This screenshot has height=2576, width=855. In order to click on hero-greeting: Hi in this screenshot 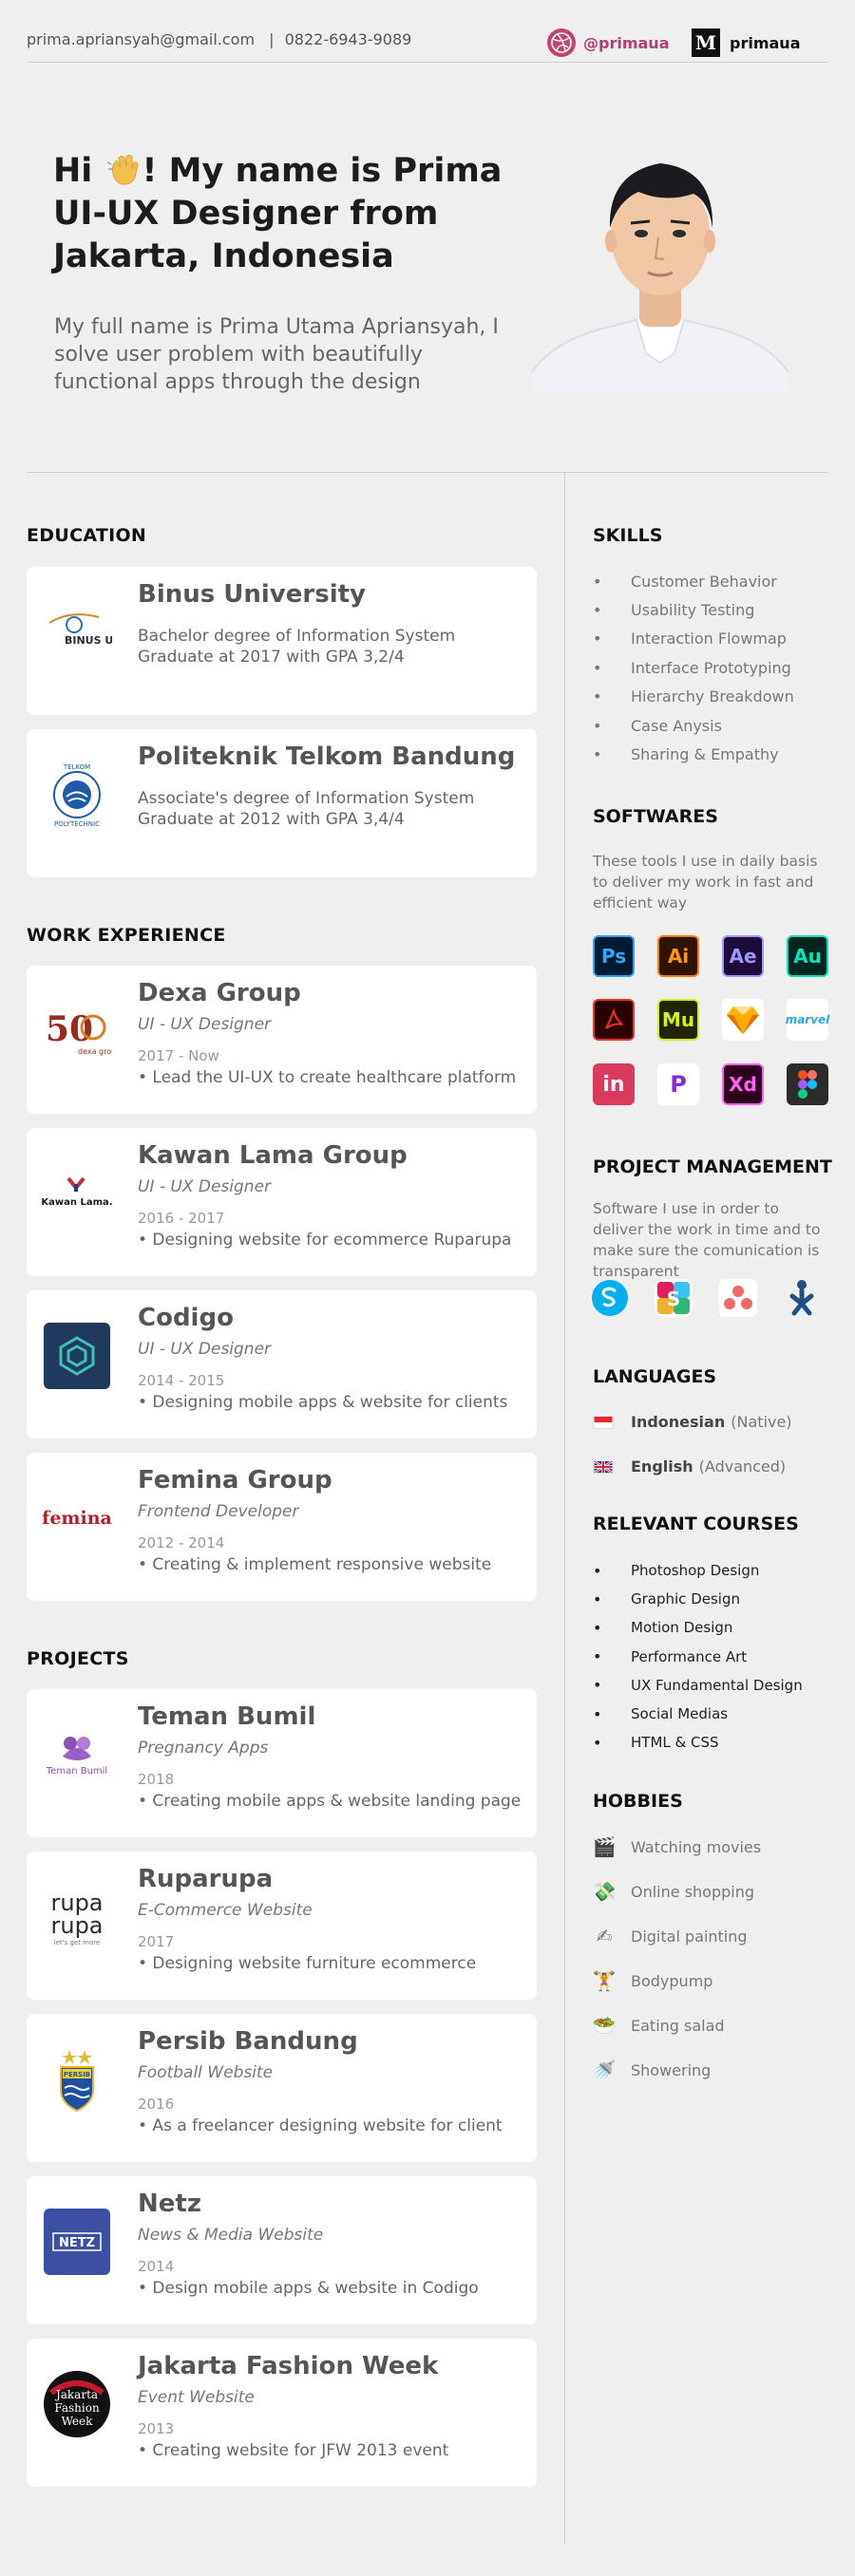, I will do `click(73, 171)`.